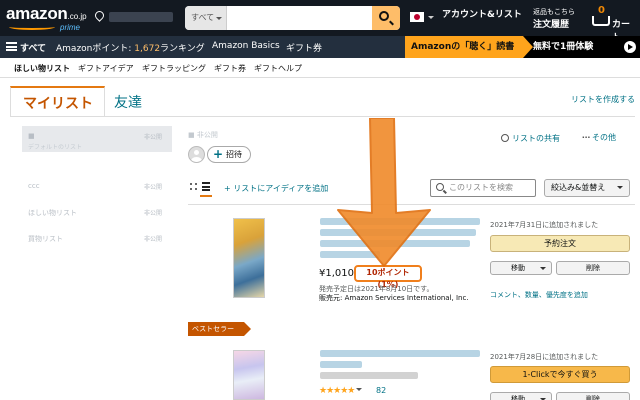  I want to click on create-list-link: リストを作成する, so click(603, 99).